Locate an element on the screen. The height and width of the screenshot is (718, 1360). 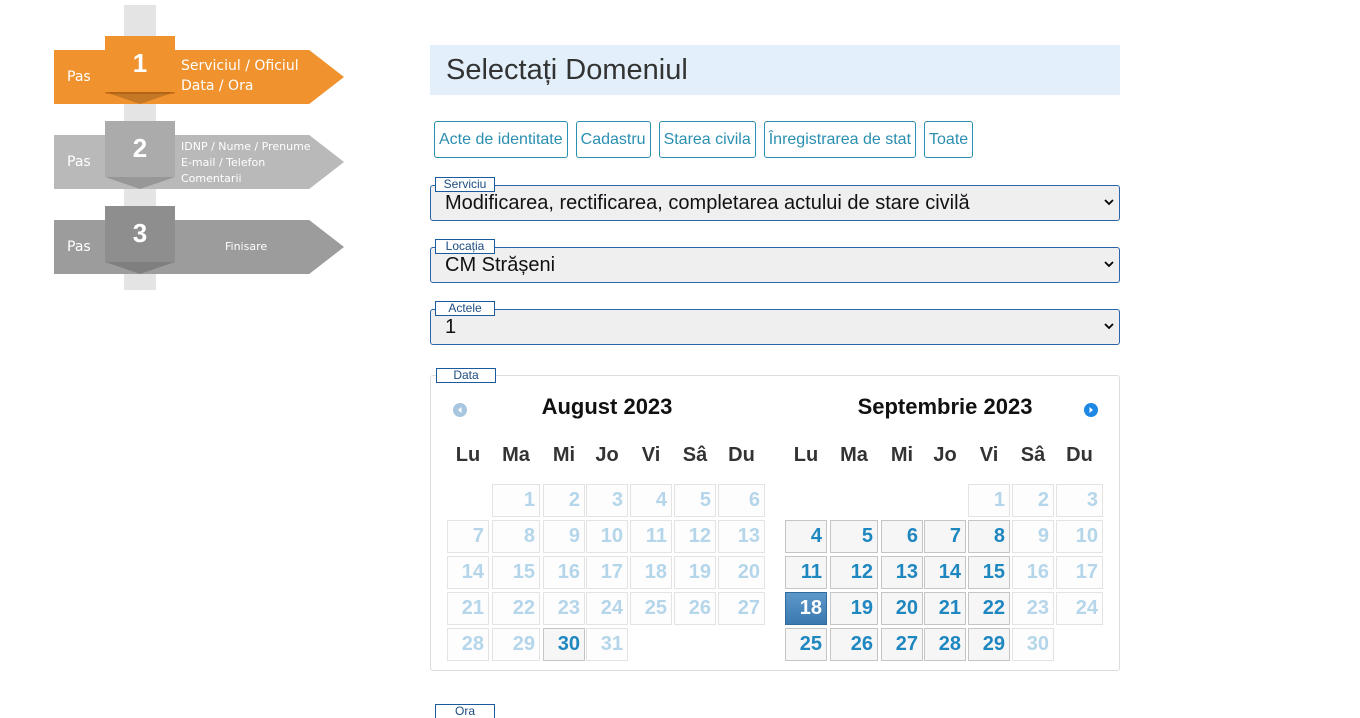
calendar-day-selected: 18 is located at coordinates (806, 608).